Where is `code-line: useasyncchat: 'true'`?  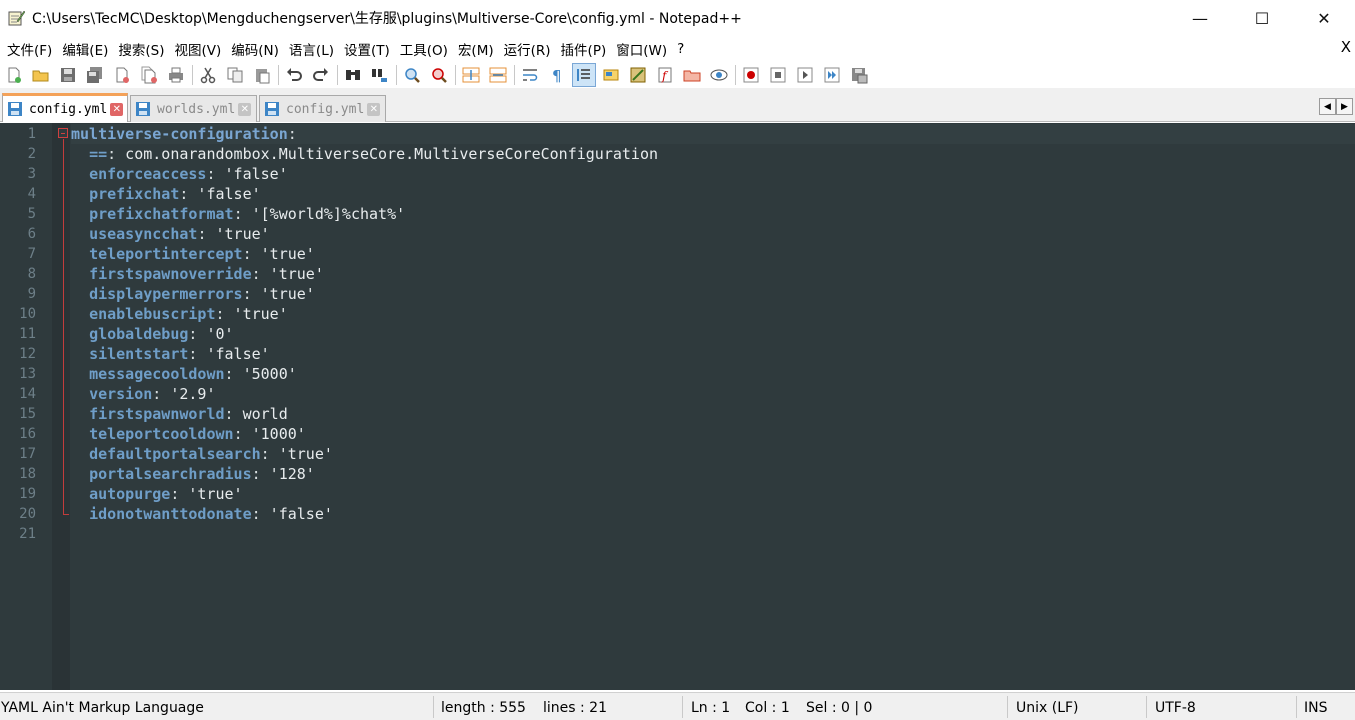
code-line: useasyncchat: 'true' is located at coordinates (170, 234).